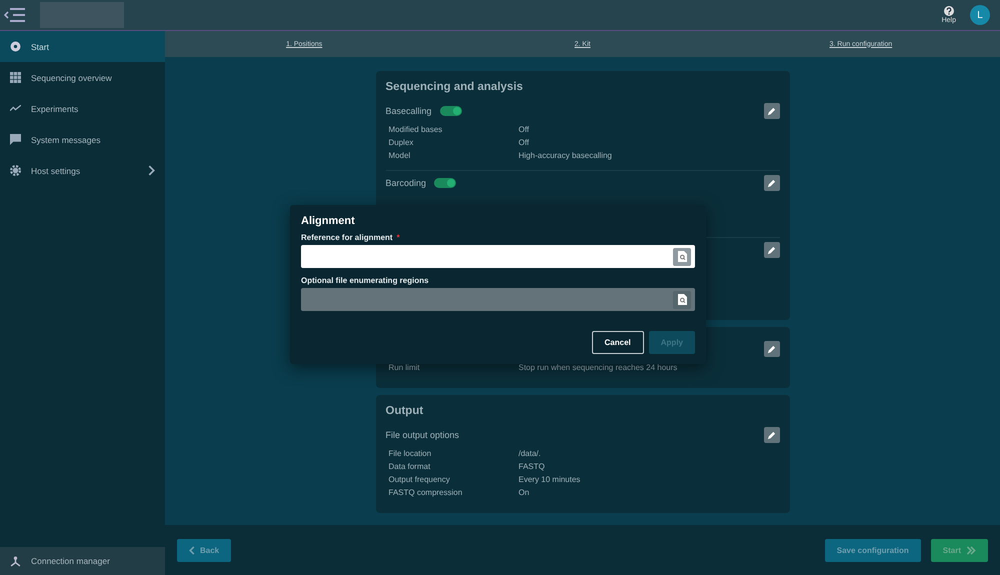 The width and height of the screenshot is (1000, 575). I want to click on card-title: Output, so click(405, 411).